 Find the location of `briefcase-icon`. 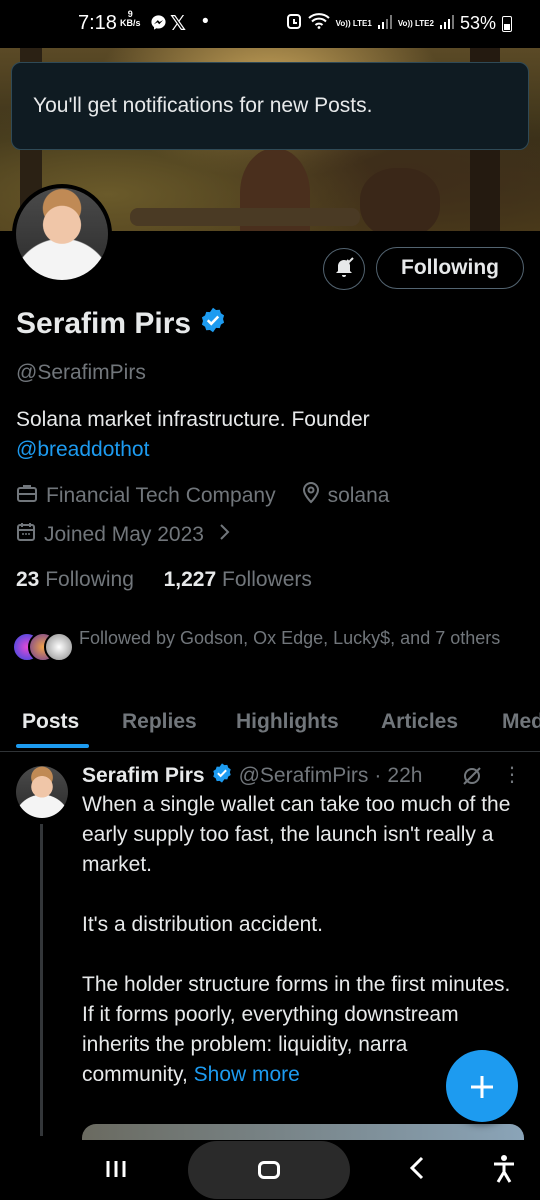

briefcase-icon is located at coordinates (27, 496).